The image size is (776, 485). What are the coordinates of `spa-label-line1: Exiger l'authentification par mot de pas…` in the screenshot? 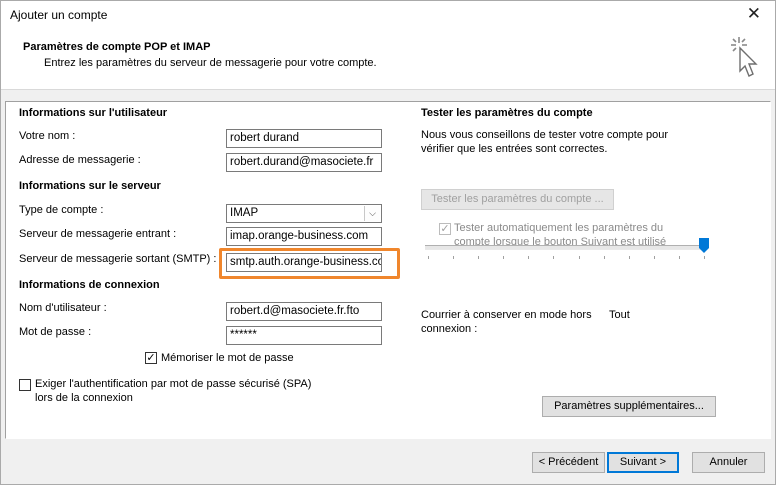 It's located at (173, 384).